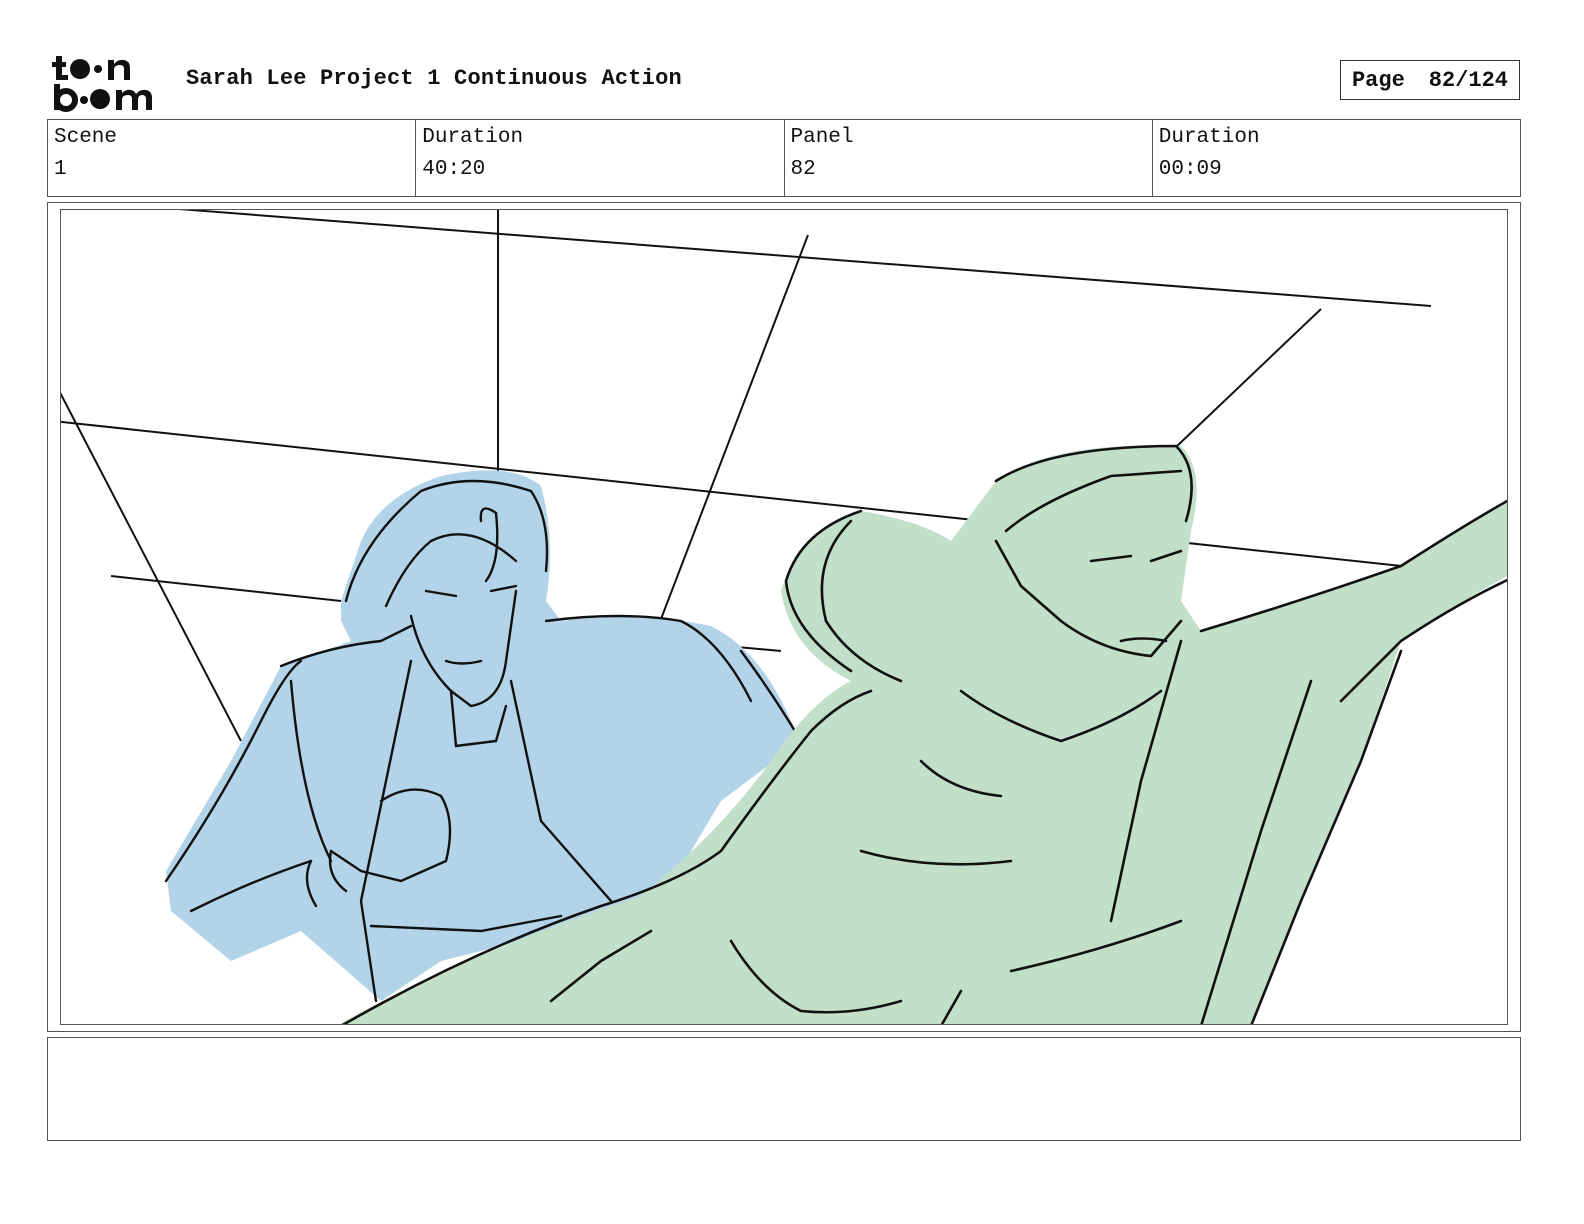 This screenshot has height=1224, width=1584. I want to click on panel-duration-value: 00:09, so click(1190, 169).